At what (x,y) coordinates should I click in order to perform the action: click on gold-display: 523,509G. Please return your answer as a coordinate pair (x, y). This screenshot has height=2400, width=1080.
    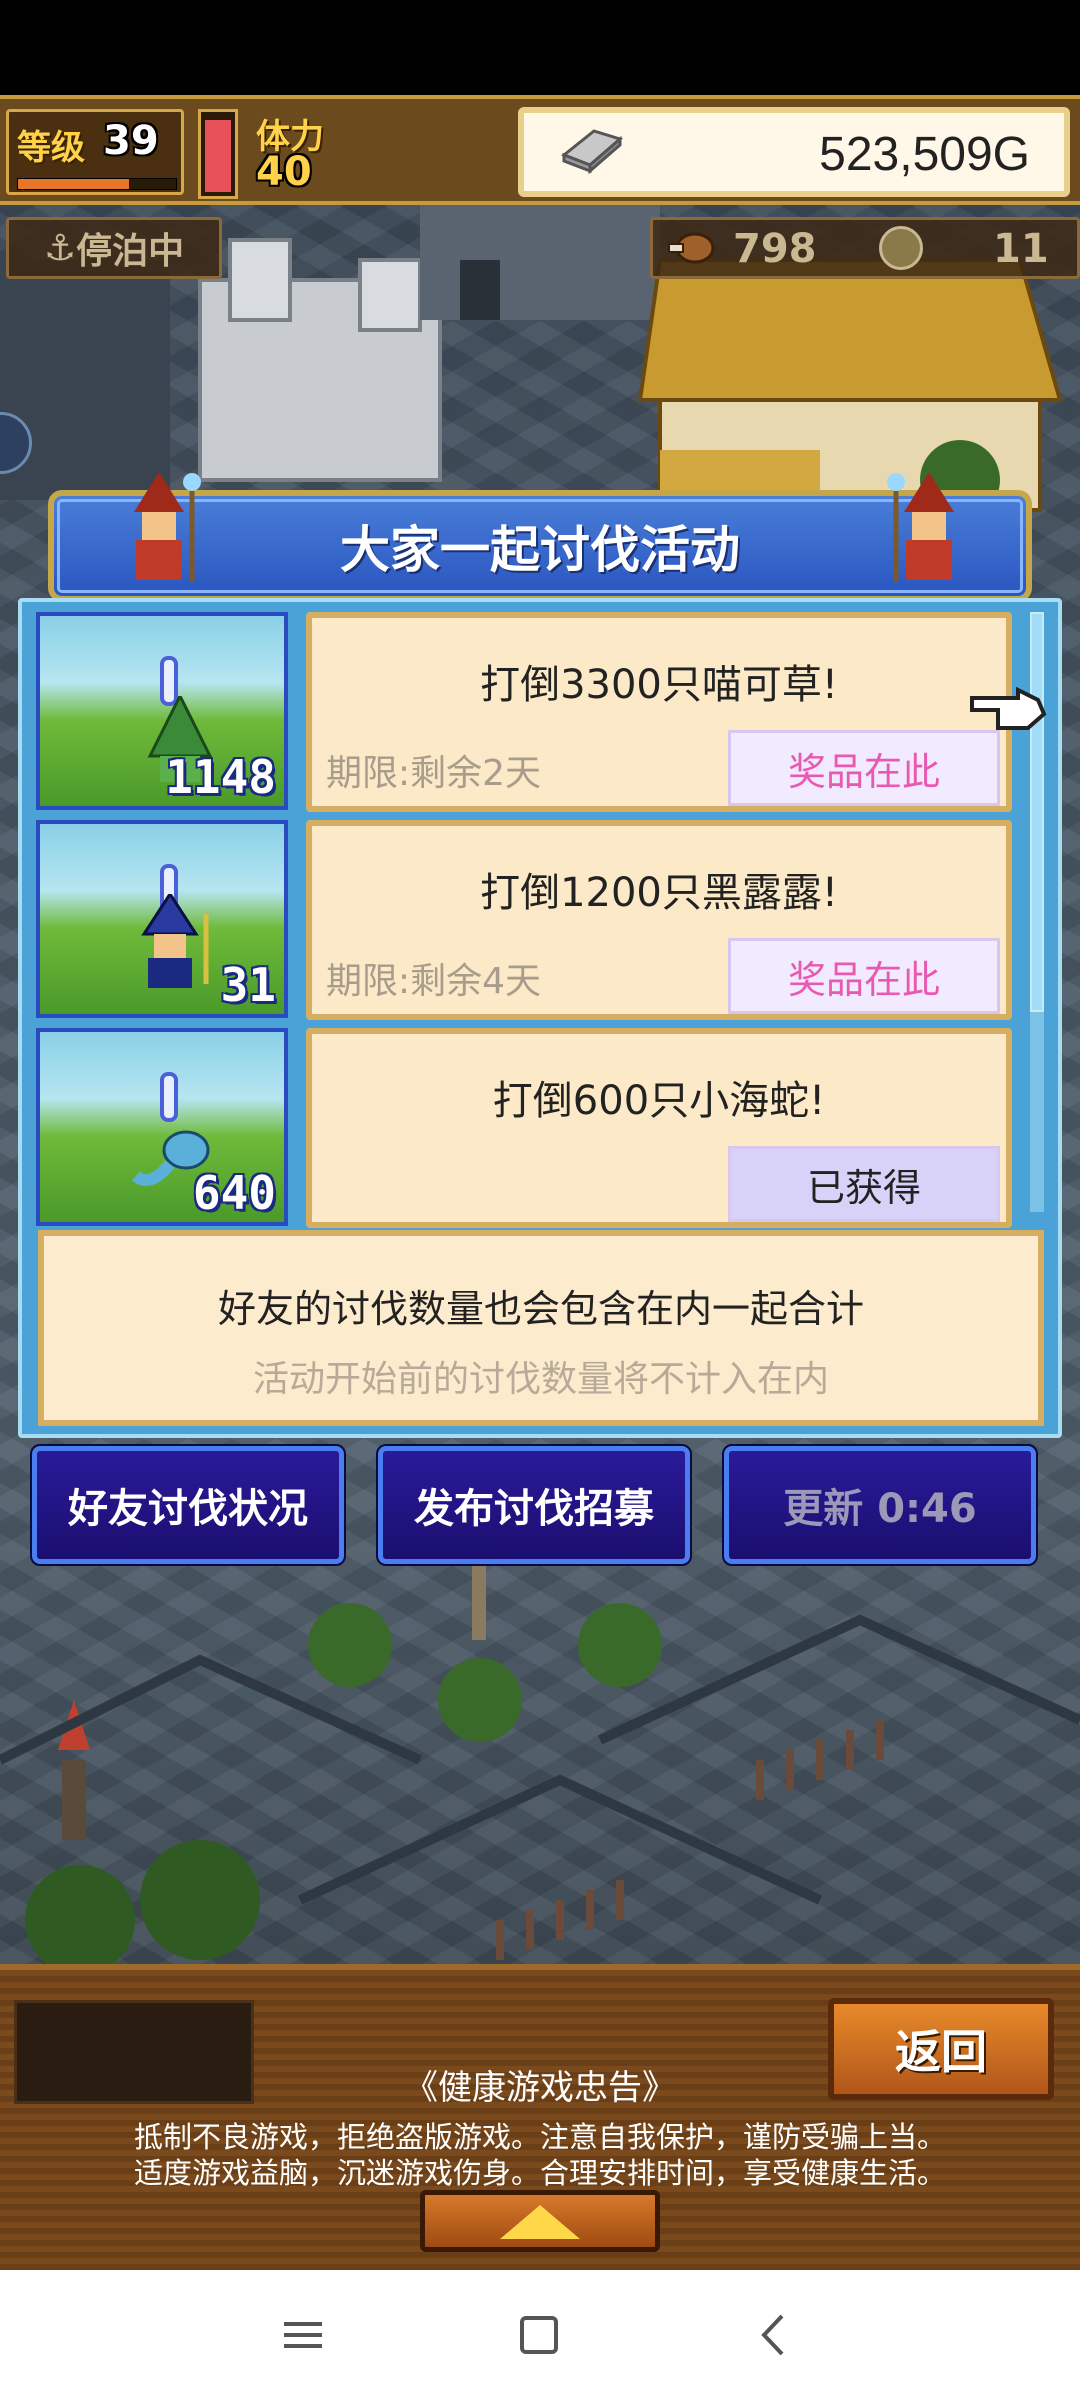
    Looking at the image, I should click on (794, 152).